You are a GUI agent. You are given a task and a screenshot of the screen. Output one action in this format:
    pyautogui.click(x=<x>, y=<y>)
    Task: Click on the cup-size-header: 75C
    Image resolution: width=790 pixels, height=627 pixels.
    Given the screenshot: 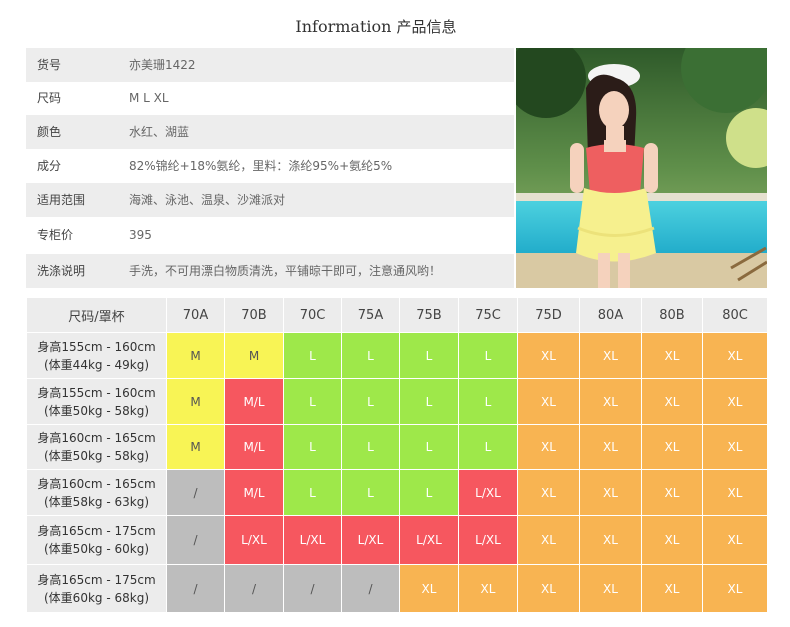 What is the action you would take?
    pyautogui.click(x=488, y=315)
    